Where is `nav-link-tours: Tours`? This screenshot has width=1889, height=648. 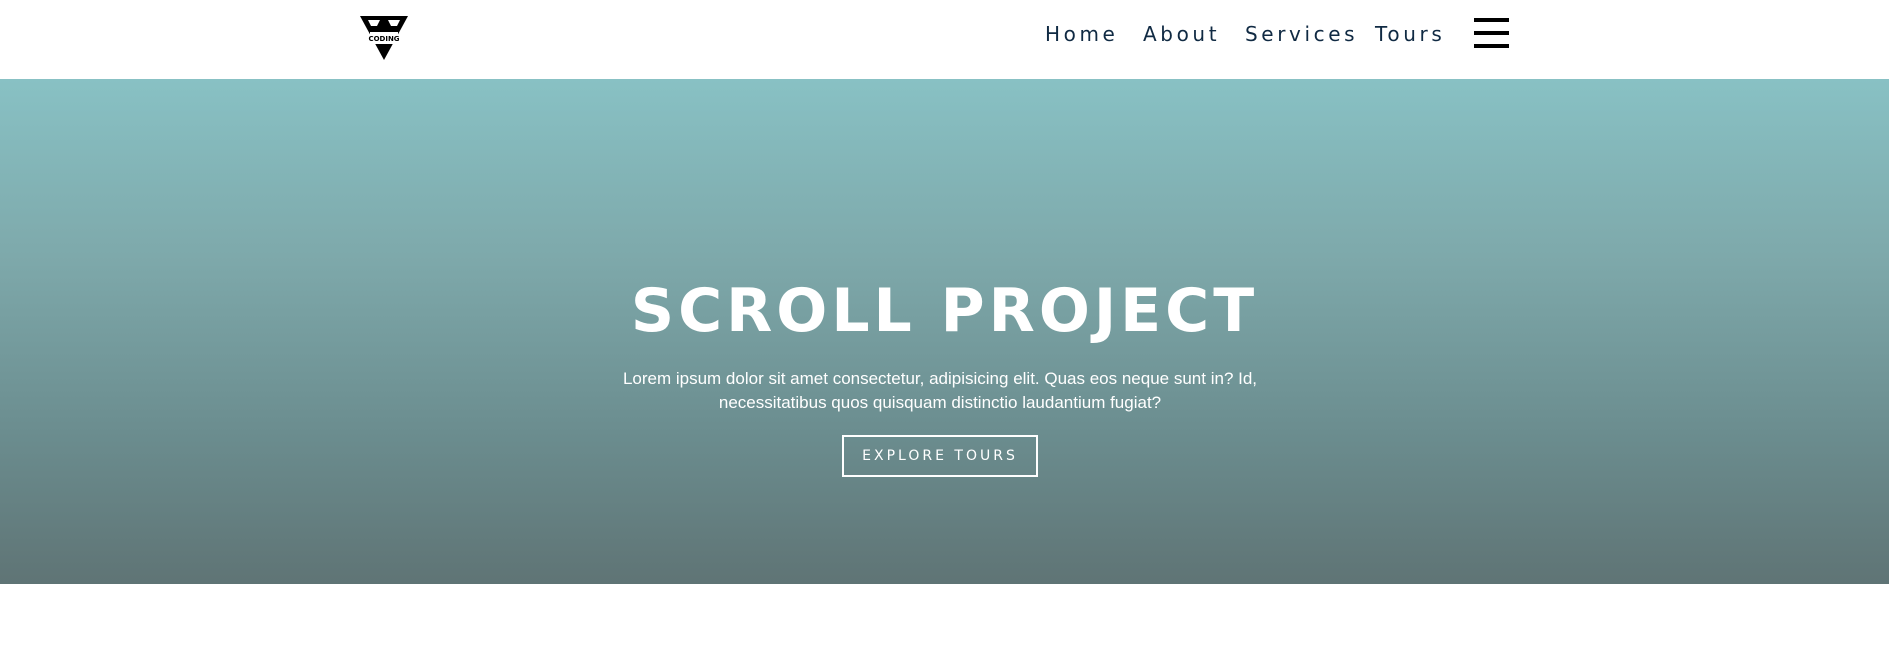
nav-link-tours: Tours is located at coordinates (1410, 34).